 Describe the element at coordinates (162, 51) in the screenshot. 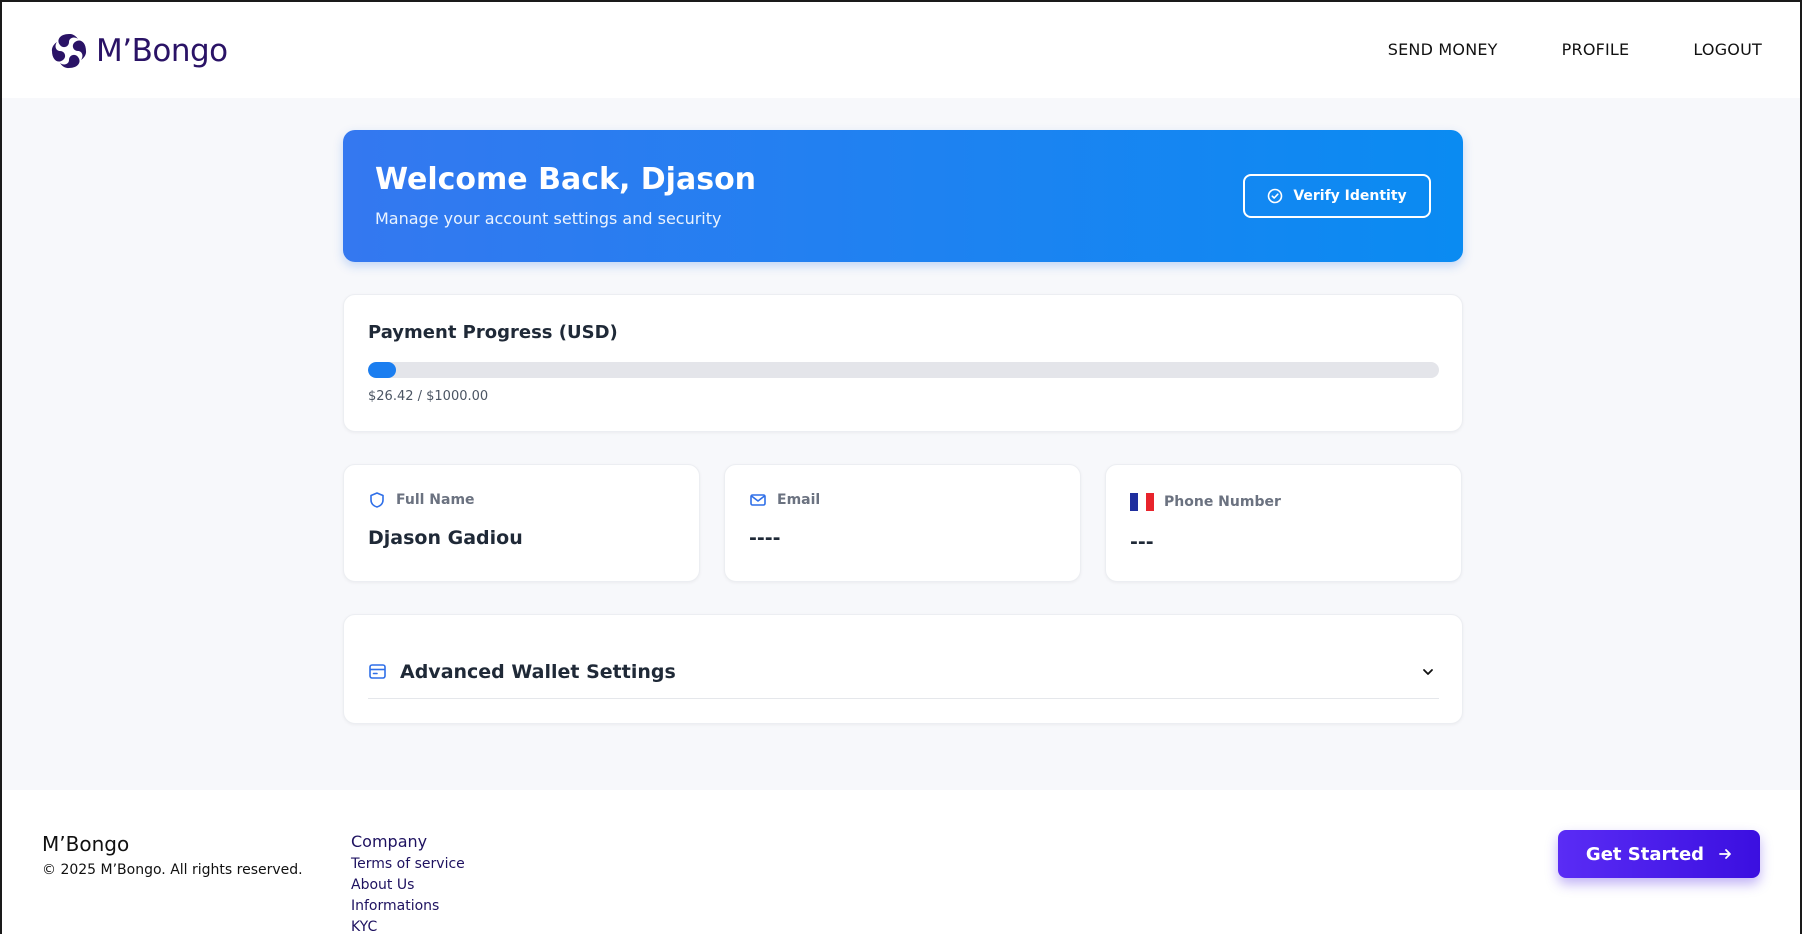

I see `brand-name: M’Bongo` at that location.